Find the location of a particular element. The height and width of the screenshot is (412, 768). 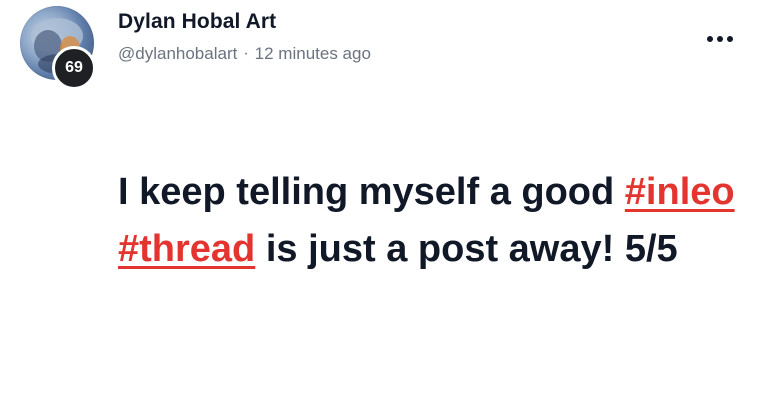

hashtag-link-inleo: #inleo is located at coordinates (680, 192).